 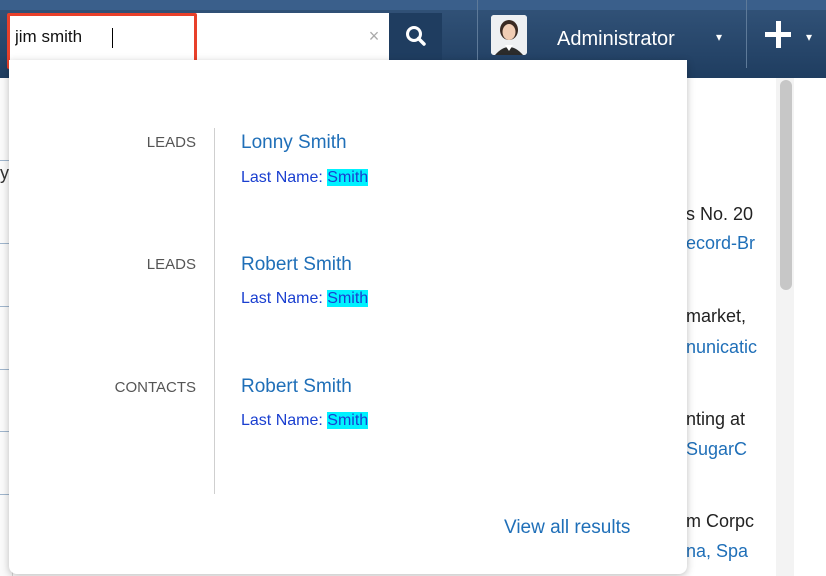 What do you see at coordinates (720, 243) in the screenshot?
I see `background-link: ecord-Br` at bounding box center [720, 243].